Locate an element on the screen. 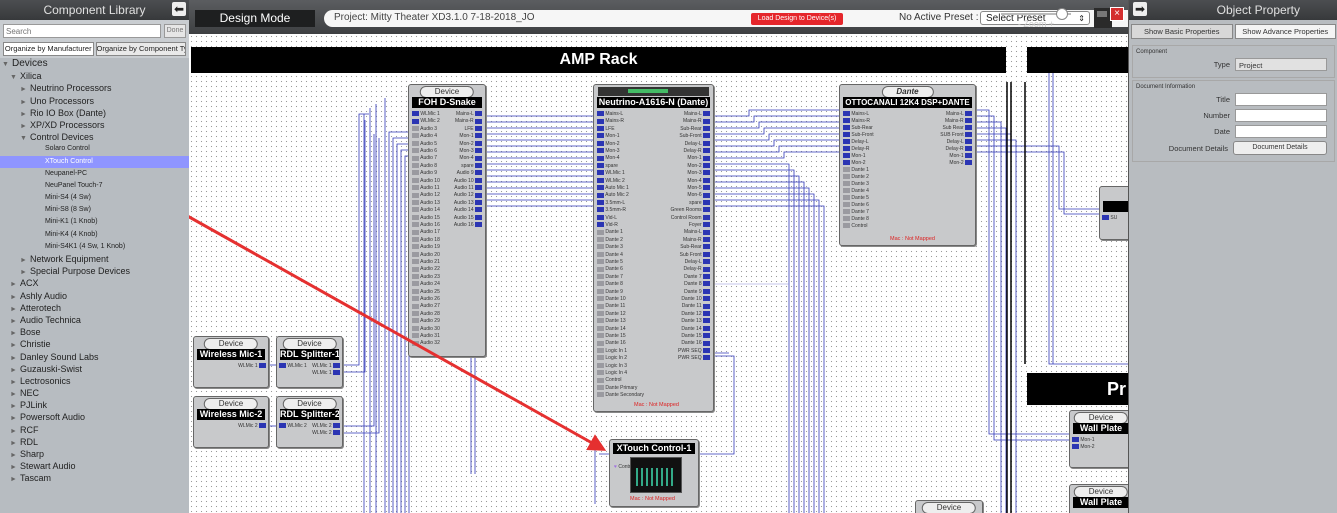 The width and height of the screenshot is (1337, 513). date-field is located at coordinates (1281, 131).